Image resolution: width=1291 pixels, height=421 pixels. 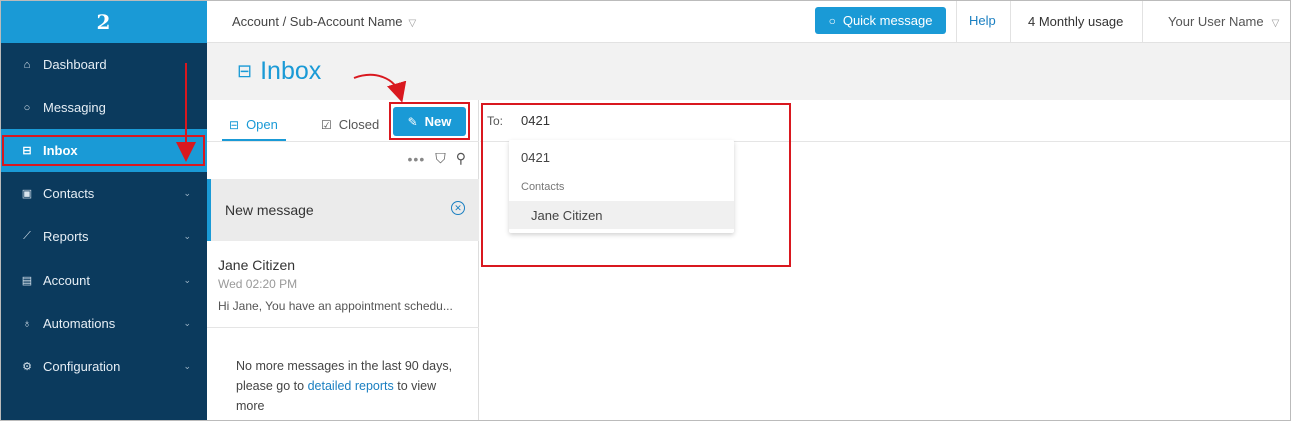 I want to click on draft-conversation: New message ✕, so click(x=343, y=210).